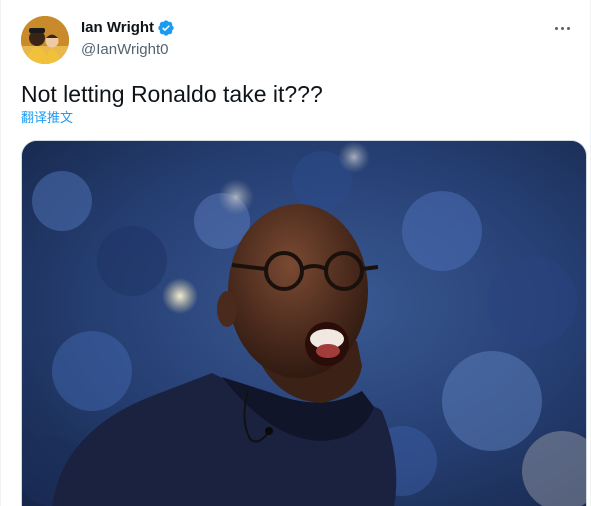 This screenshot has width=591, height=506. I want to click on author-names: Ian Wright @IanWright0, so click(128, 39).